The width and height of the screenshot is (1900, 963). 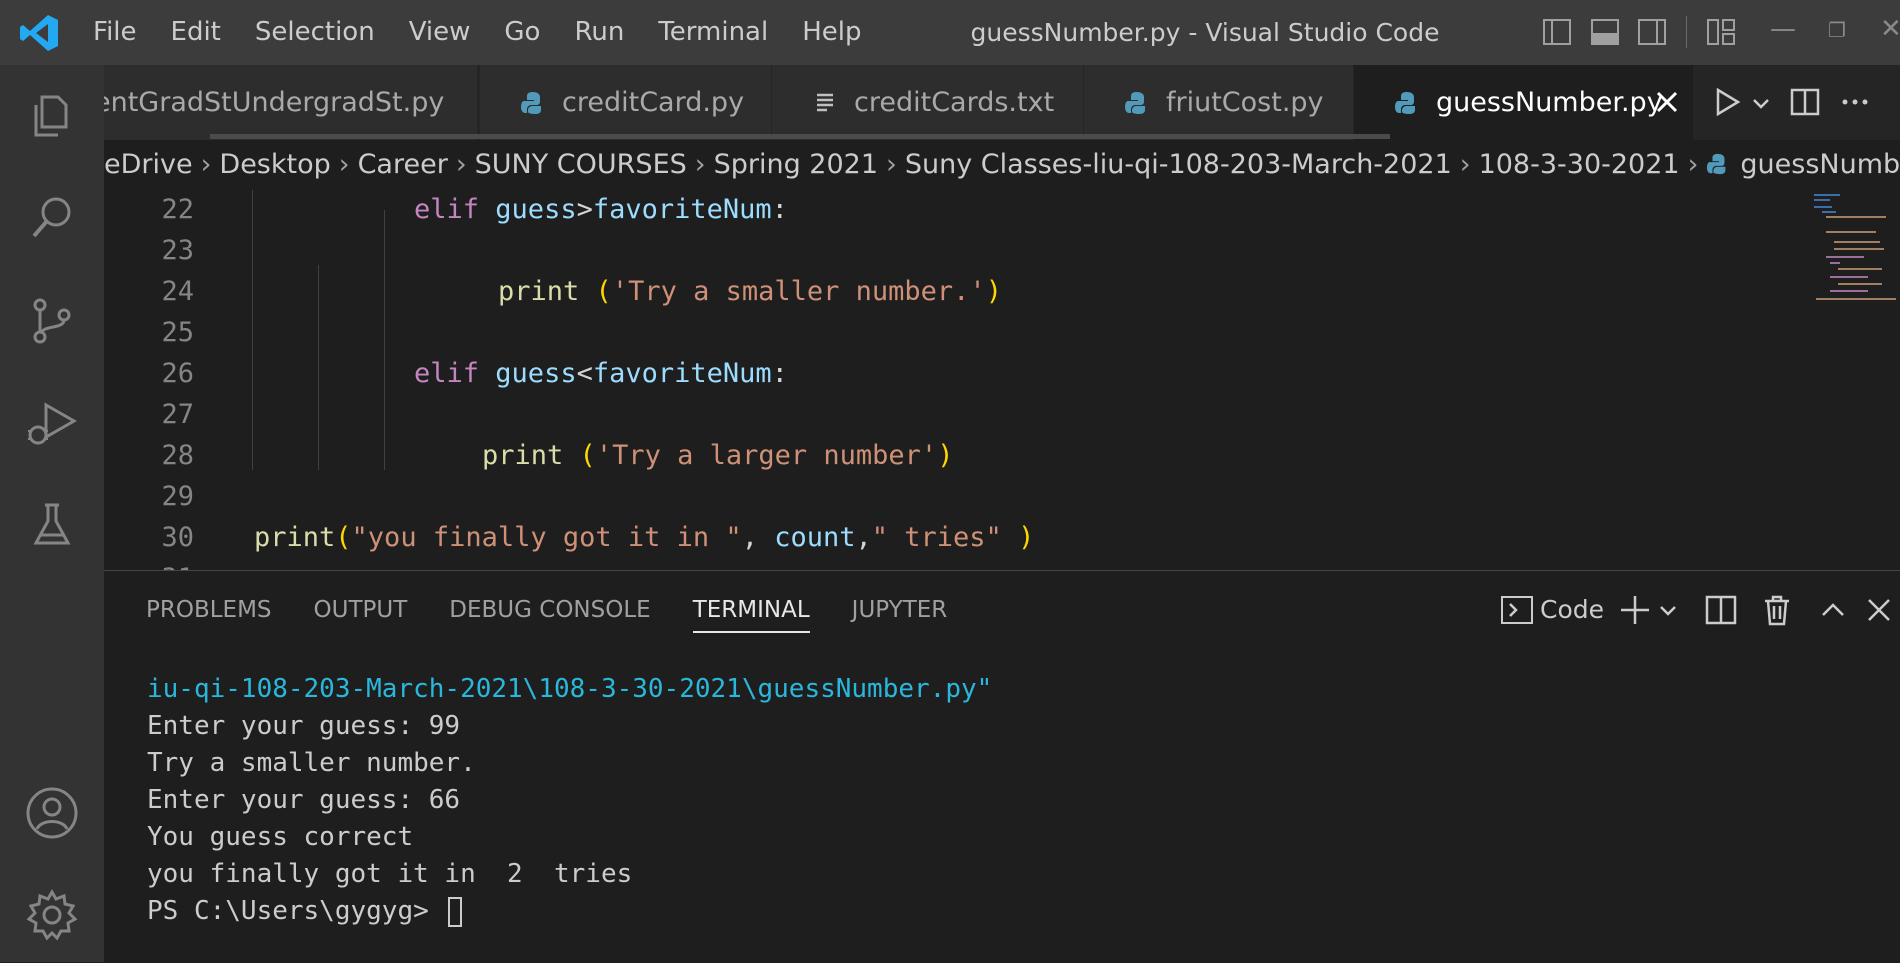 What do you see at coordinates (825, 102) in the screenshot?
I see `text-file-icon` at bounding box center [825, 102].